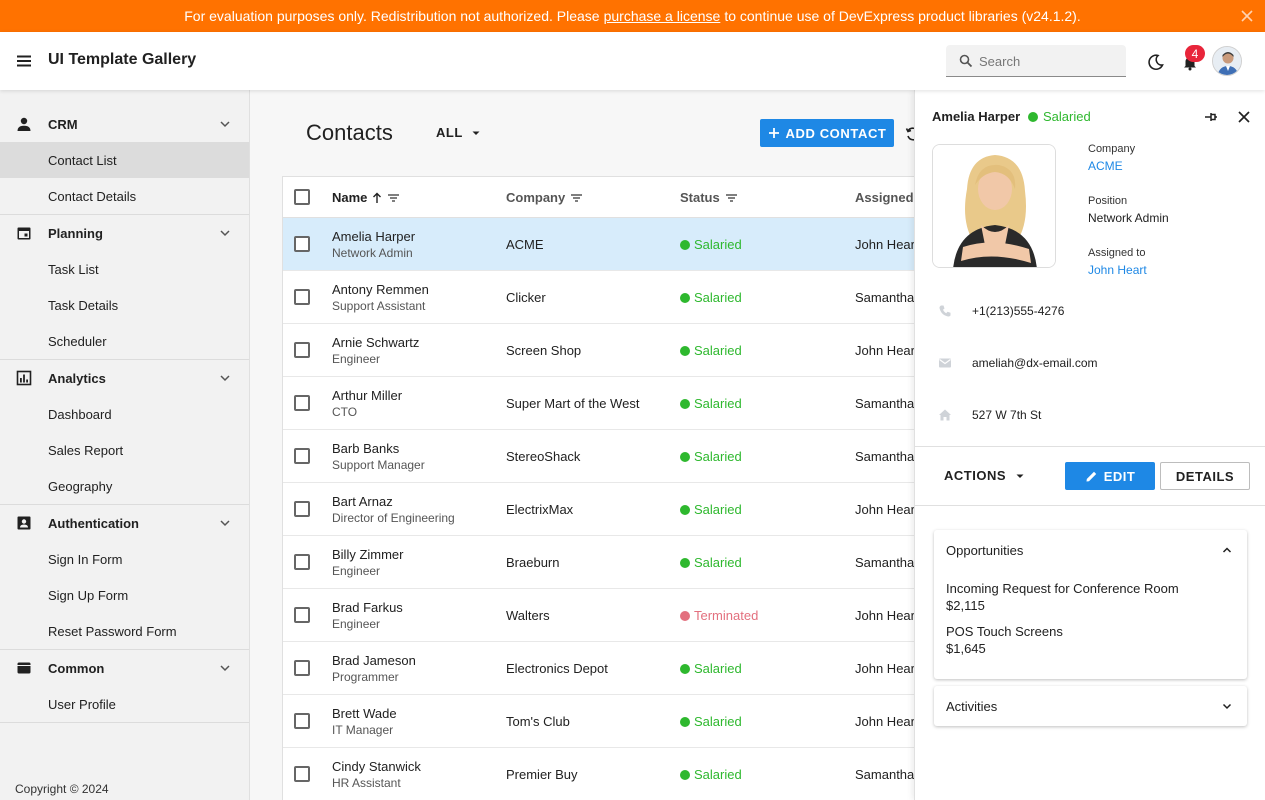 This screenshot has width=1265, height=800. I want to click on actions-dropdown: ACTIONS, so click(984, 475).